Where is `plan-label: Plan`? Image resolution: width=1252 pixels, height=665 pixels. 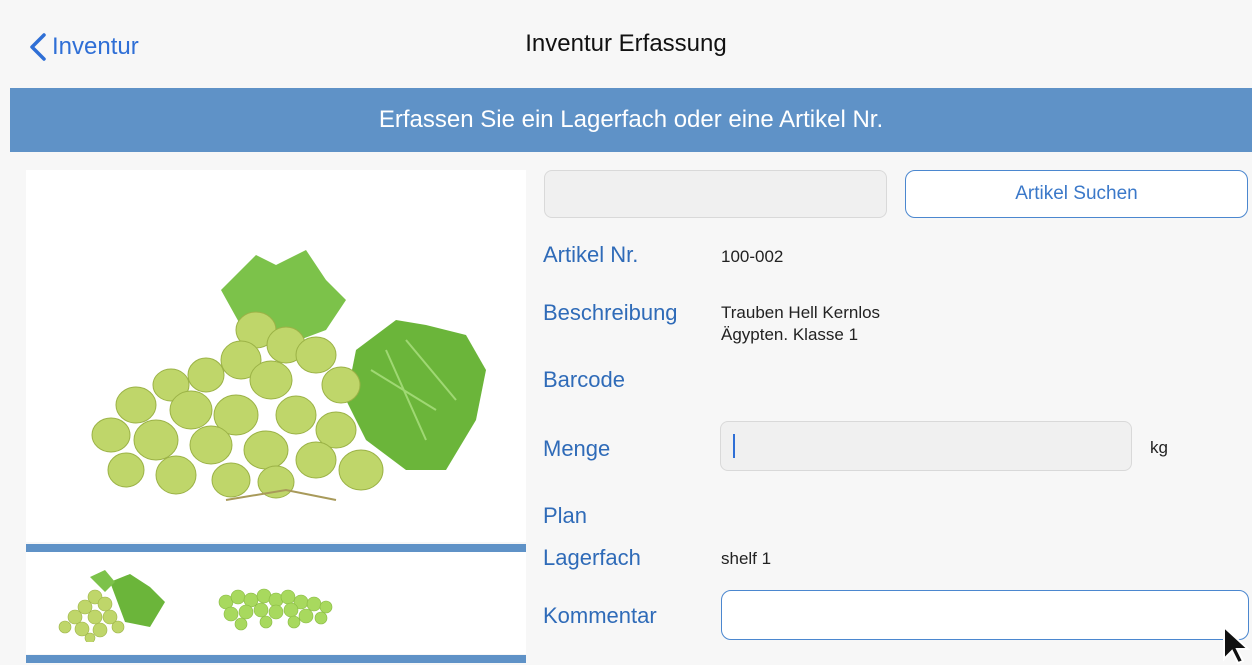 plan-label: Plan is located at coordinates (565, 515).